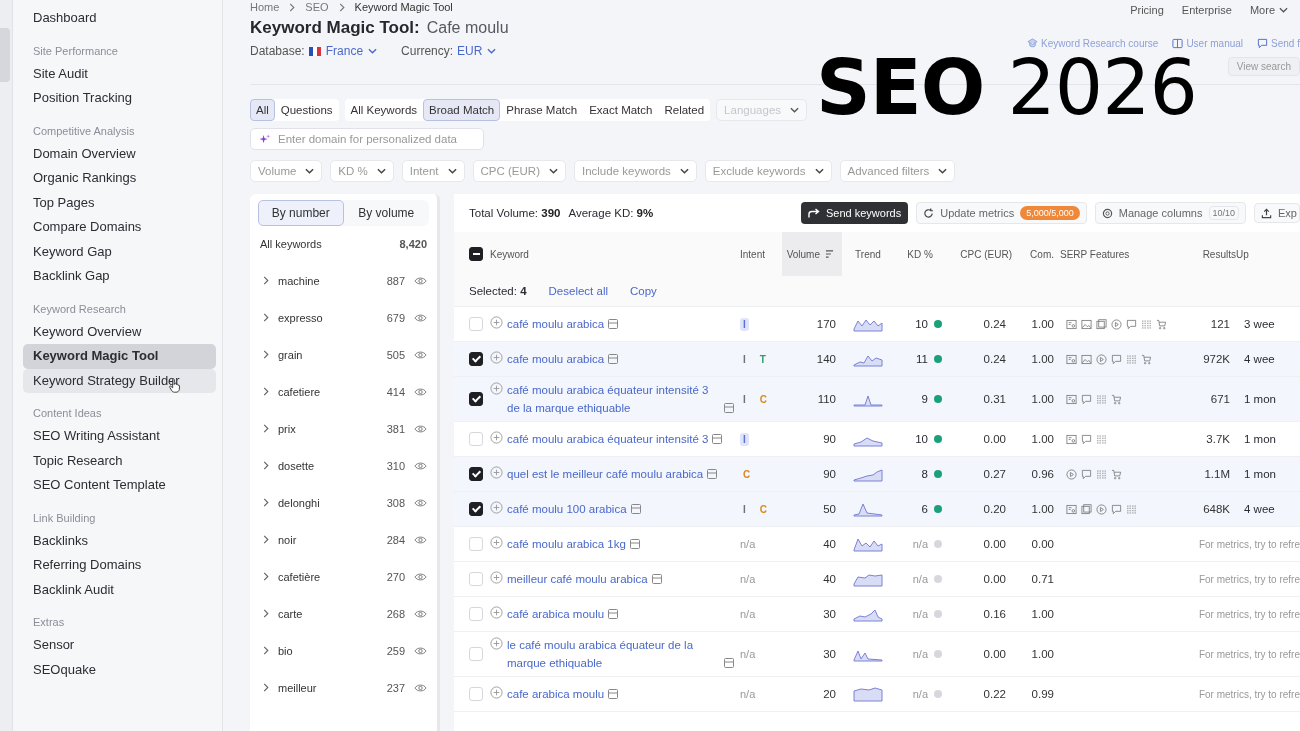 The image size is (1300, 731). Describe the element at coordinates (265, 7) in the screenshot. I see `breadcrumb-link: Home` at that location.